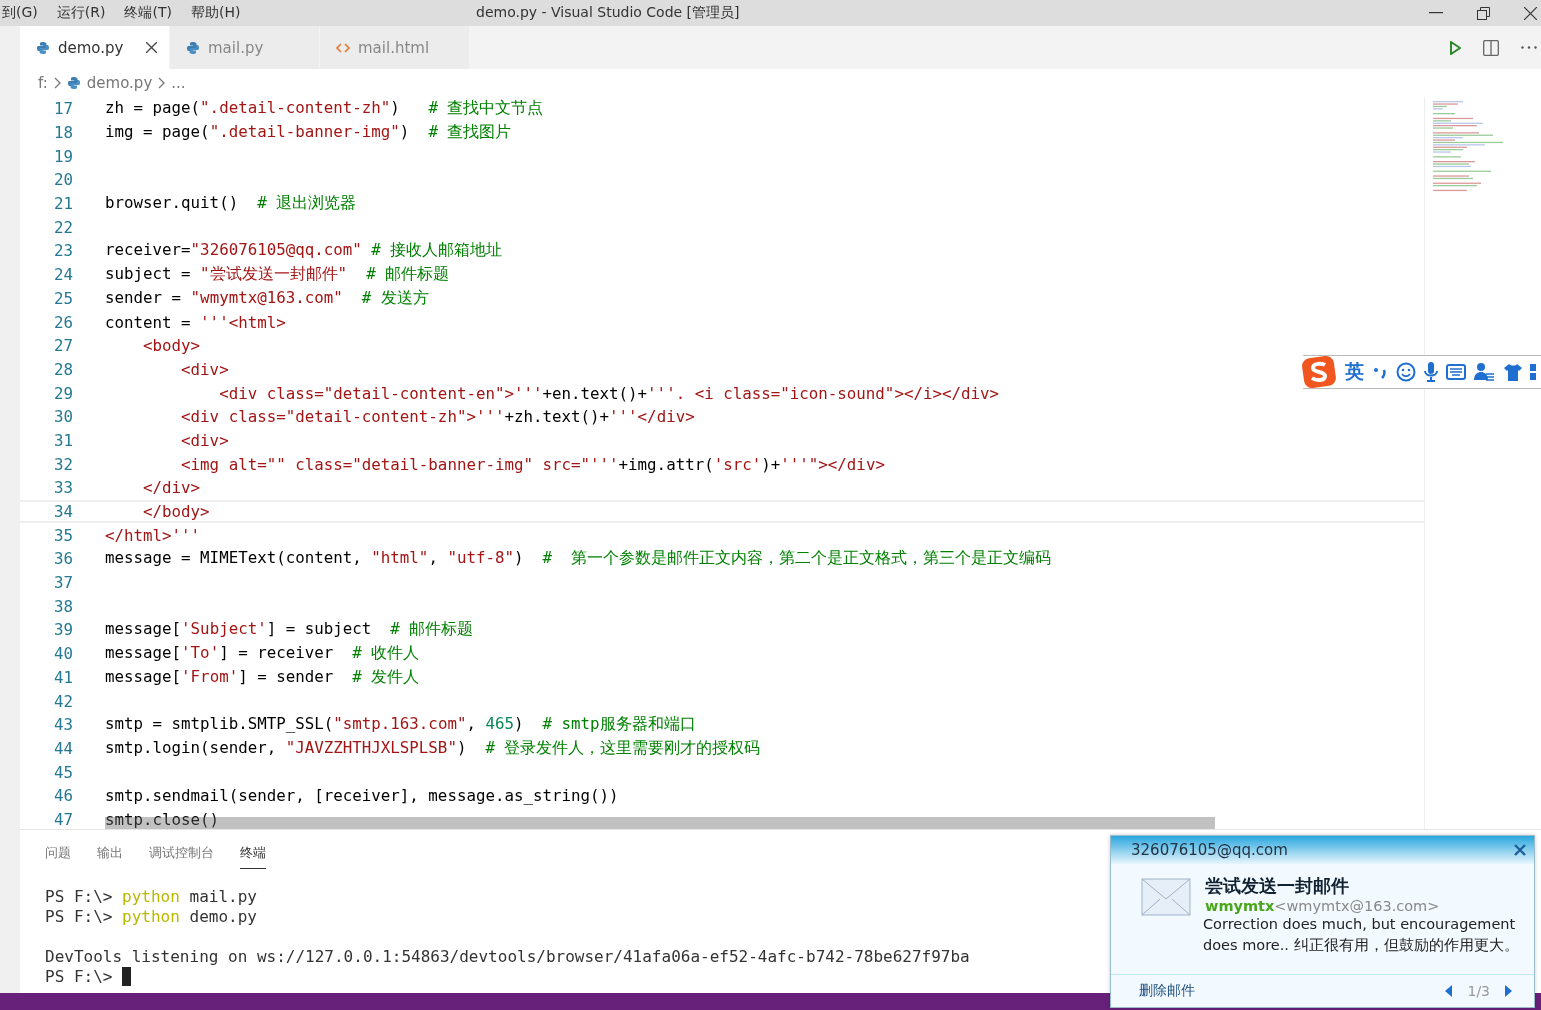 This screenshot has width=1541, height=1010. Describe the element at coordinates (400, 725) in the screenshot. I see `code-line: smtp = smtplib.SMTP_SSL("smtp.163.com", 465) # smtp服务器和端口` at that location.